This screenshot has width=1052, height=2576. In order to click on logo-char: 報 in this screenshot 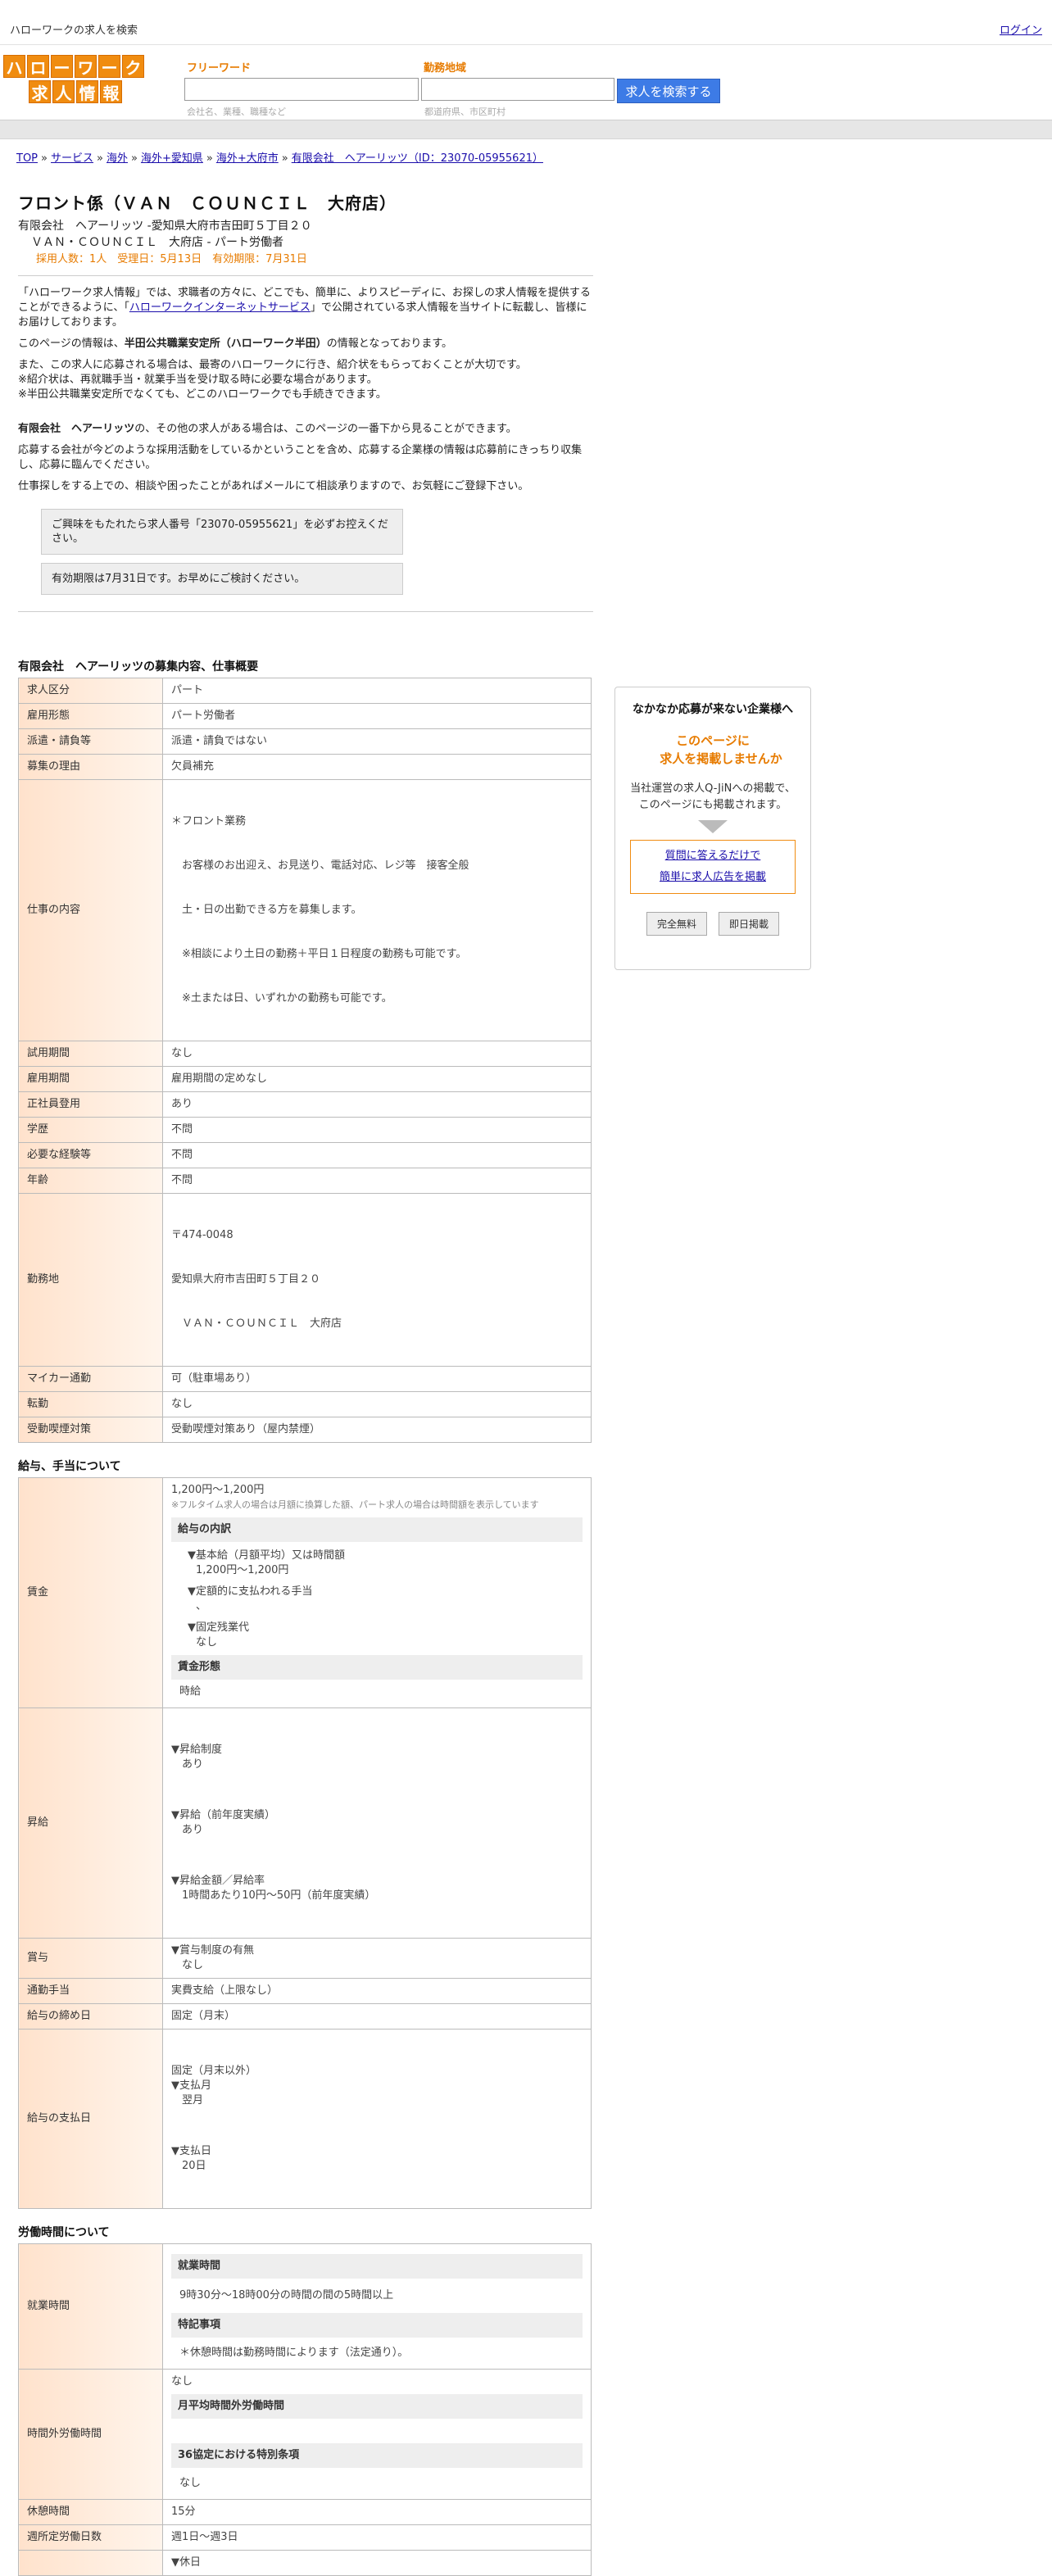, I will do `click(111, 91)`.